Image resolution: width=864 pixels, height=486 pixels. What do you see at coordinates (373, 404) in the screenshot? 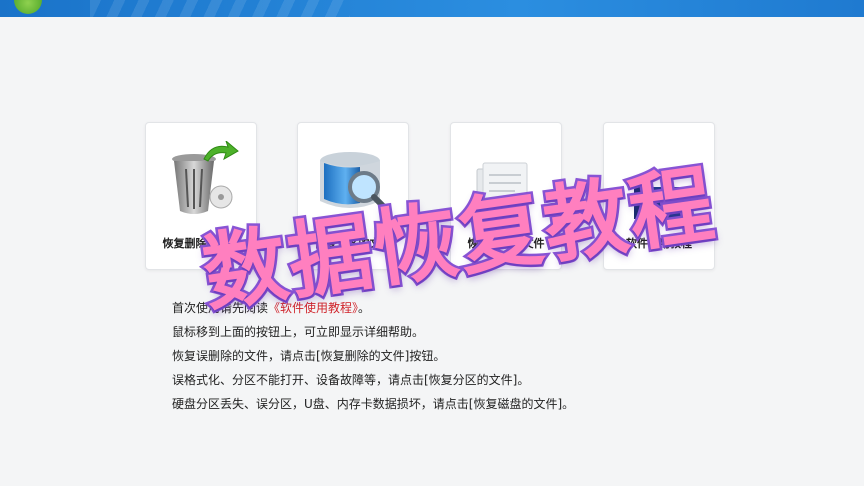
I see `help-line-5: 硬盘分区丢失、误分区，U盘、内存卡数据损坏，请点击[恢复磁盘的文件]。` at bounding box center [373, 404].